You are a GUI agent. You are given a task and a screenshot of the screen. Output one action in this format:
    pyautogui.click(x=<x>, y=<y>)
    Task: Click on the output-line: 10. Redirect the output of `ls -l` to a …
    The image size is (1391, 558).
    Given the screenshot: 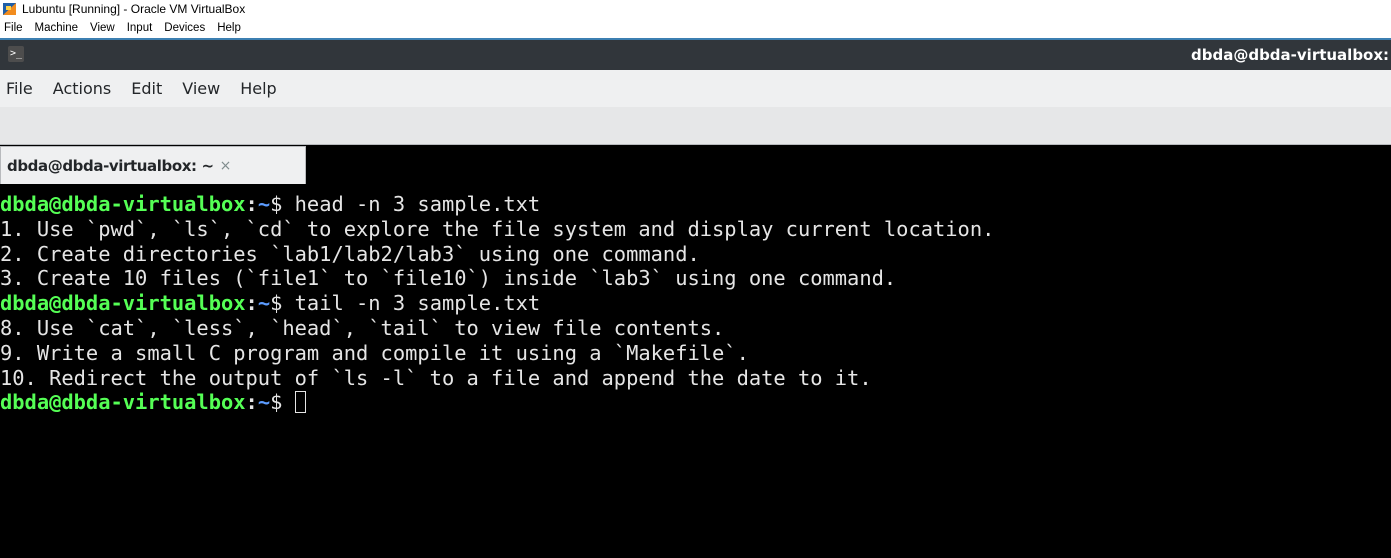 What is the action you would take?
    pyautogui.click(x=436, y=377)
    